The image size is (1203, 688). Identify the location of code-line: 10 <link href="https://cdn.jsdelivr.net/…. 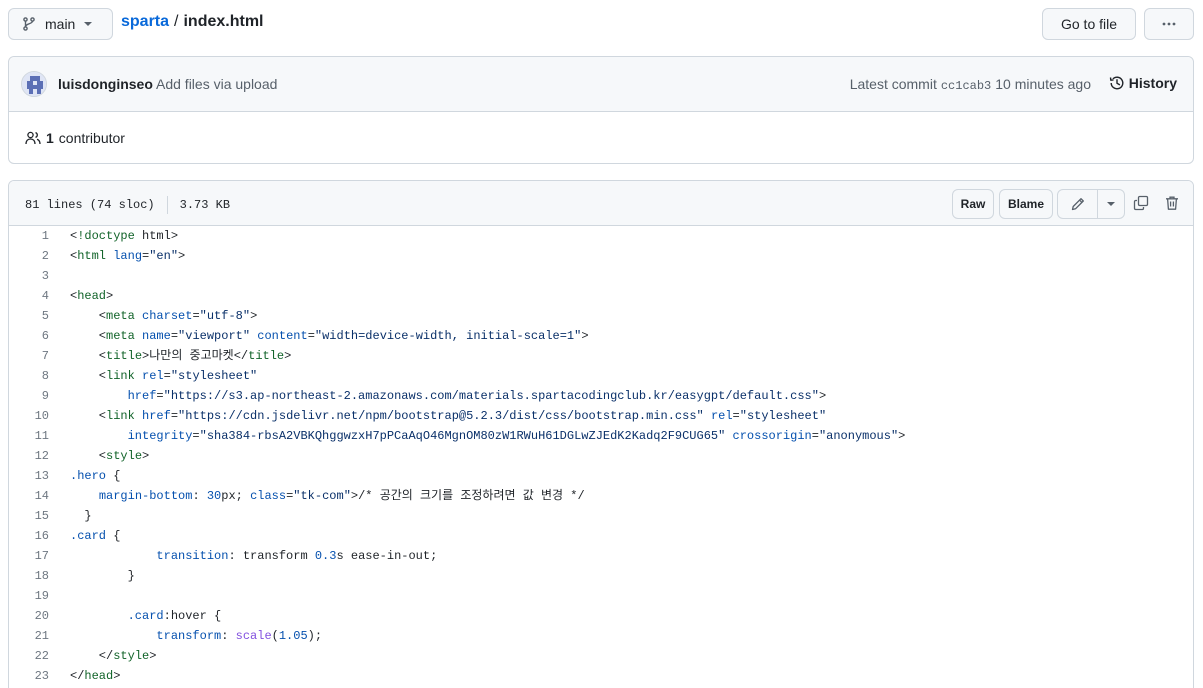
(601, 416).